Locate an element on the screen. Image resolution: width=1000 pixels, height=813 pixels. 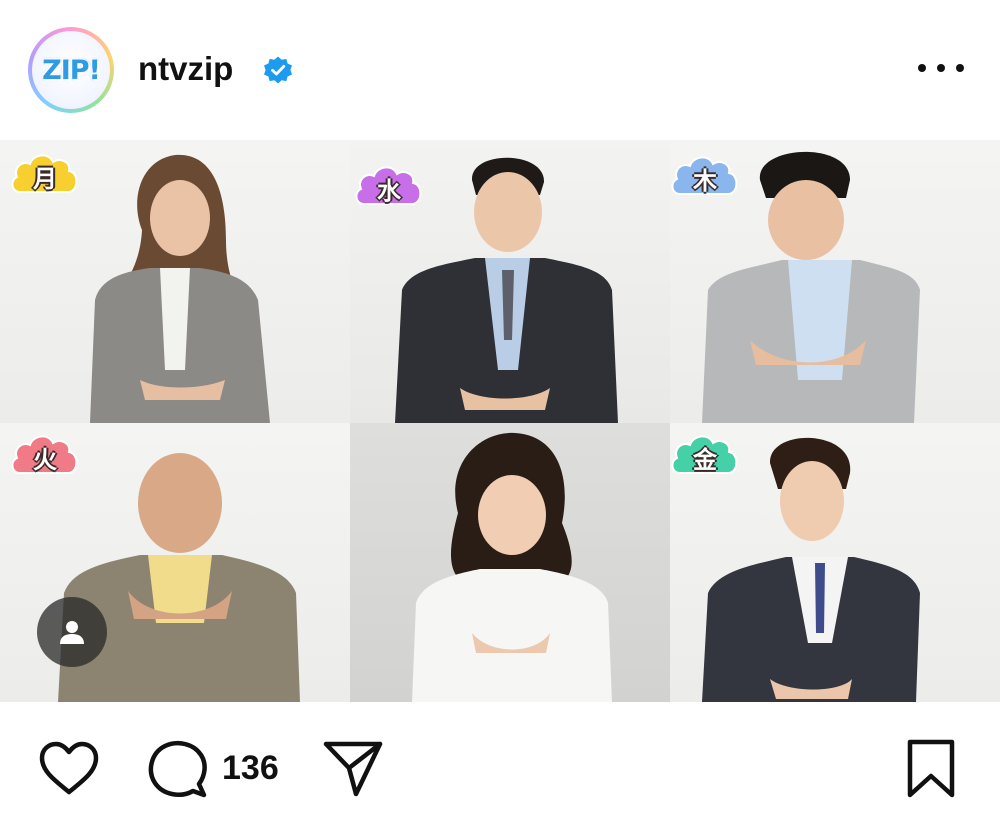
photo-center is located at coordinates (510, 562).